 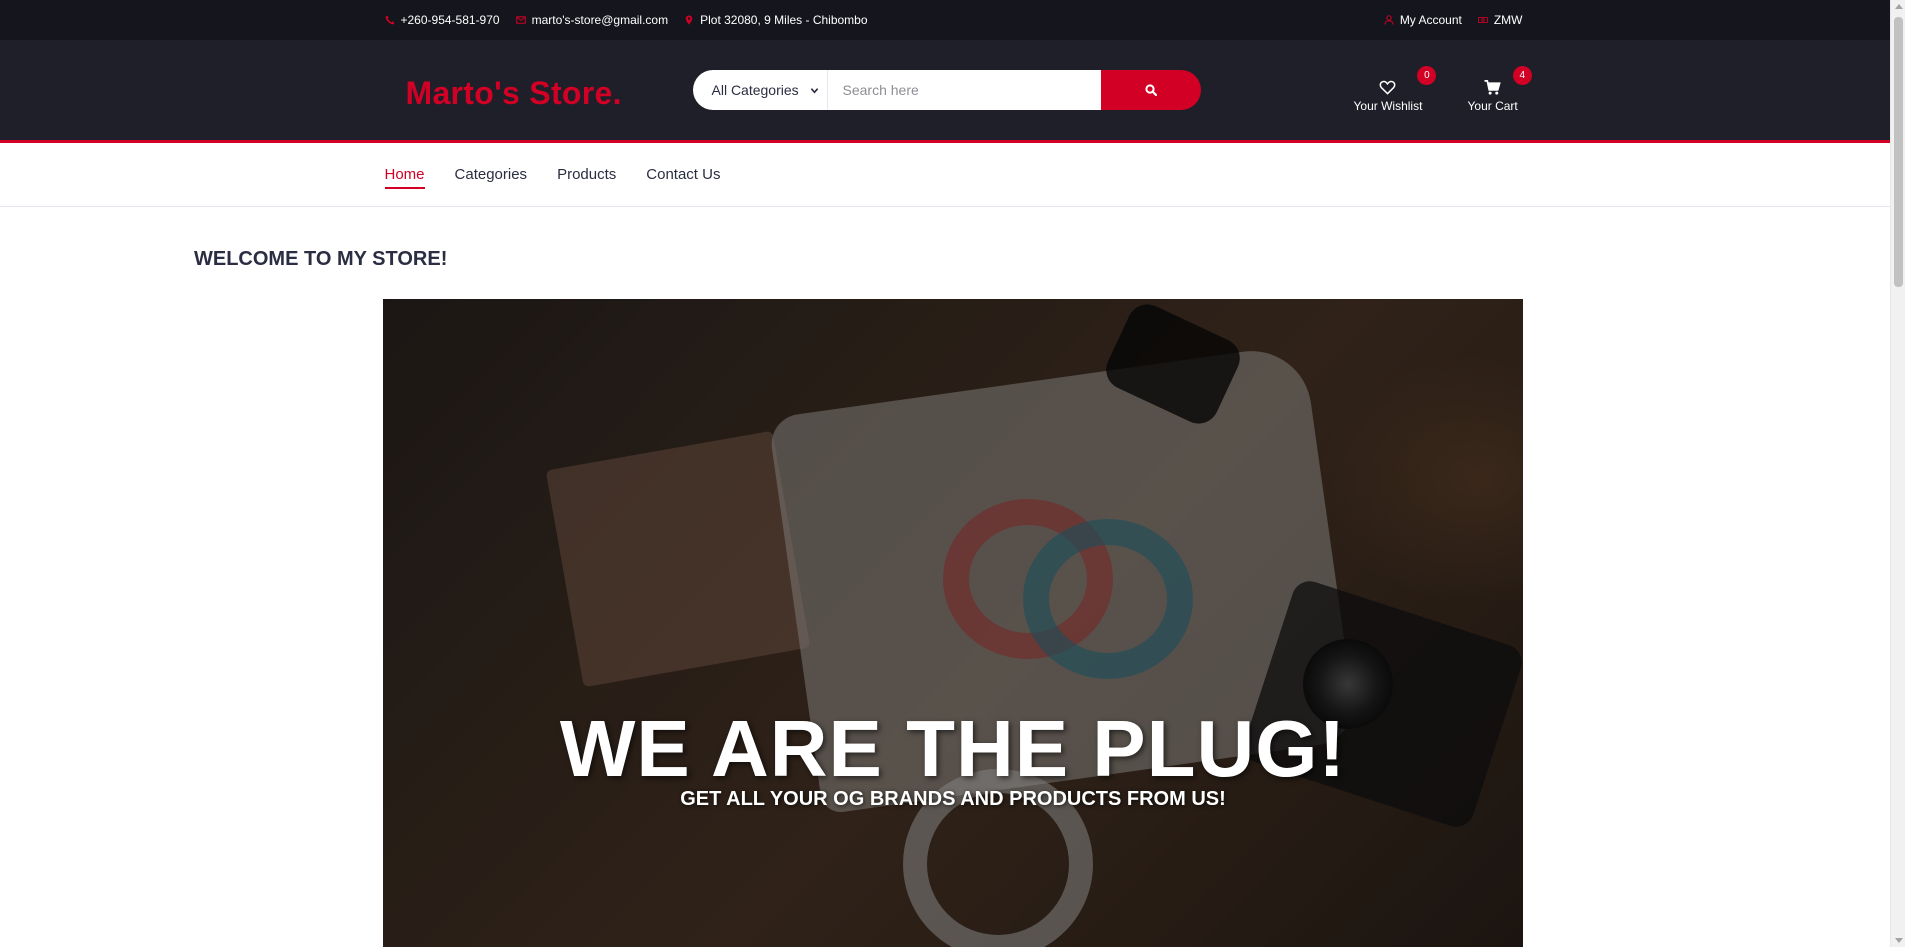 What do you see at coordinates (1899, 940) in the screenshot?
I see `scroll-down-arrow-icon` at bounding box center [1899, 940].